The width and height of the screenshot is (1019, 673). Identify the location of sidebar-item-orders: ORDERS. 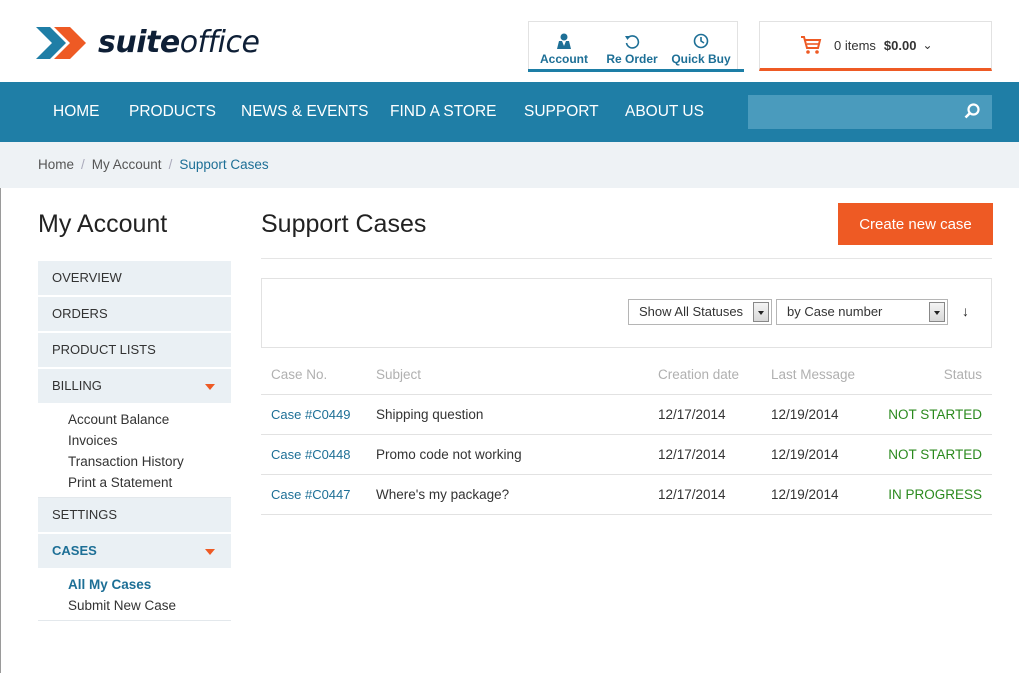
(134, 315).